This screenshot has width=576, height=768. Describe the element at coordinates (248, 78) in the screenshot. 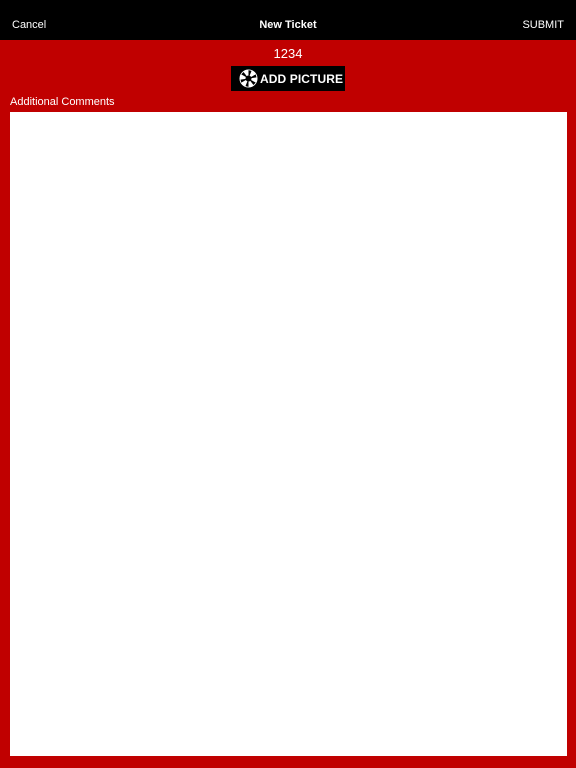

I see `camera-aperture-icon` at that location.